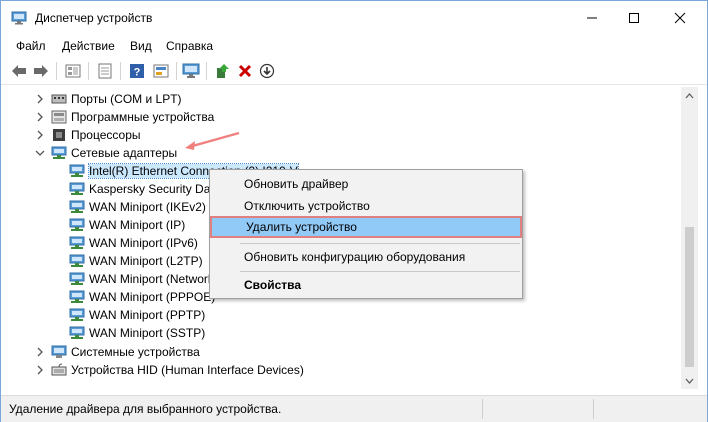  I want to click on tree-node-wan-pptp: WAN Miniport (PPTP), so click(137, 315).